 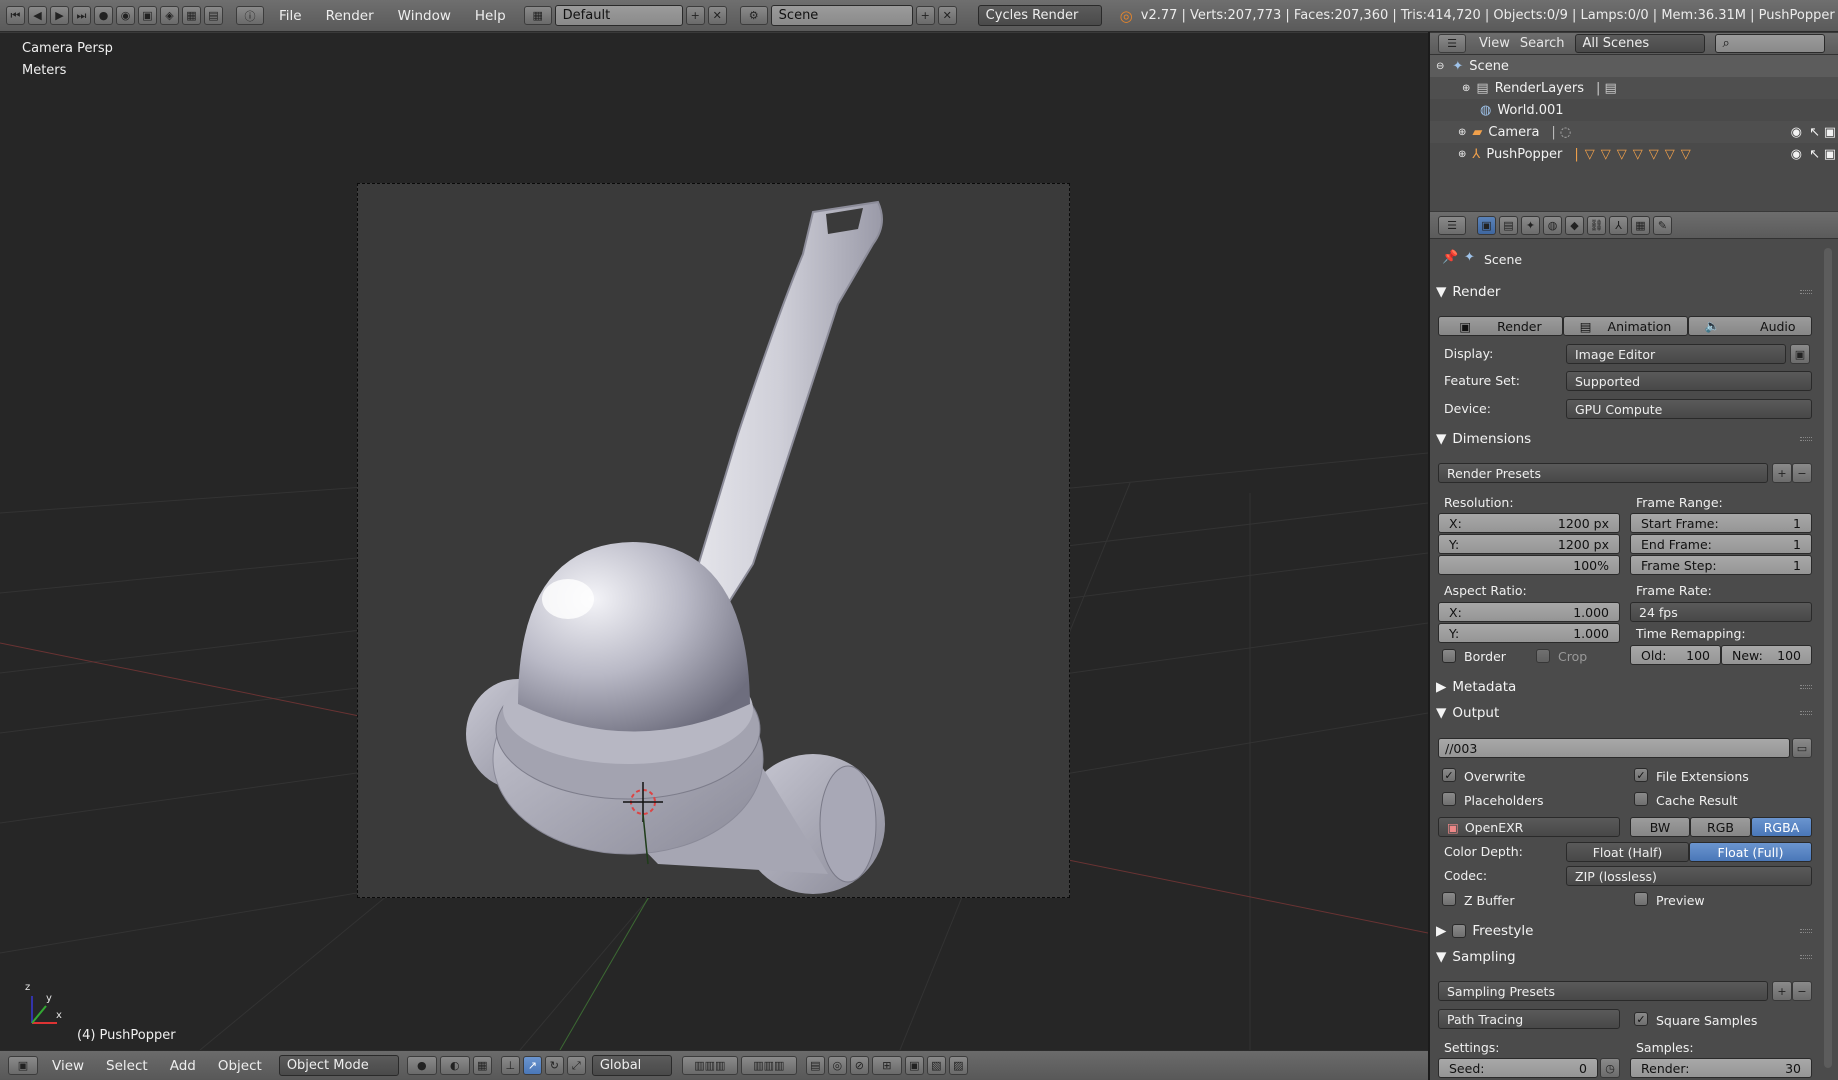 I want to click on freestyle-panel-header: ▶ Freestyle, so click(x=1628, y=931).